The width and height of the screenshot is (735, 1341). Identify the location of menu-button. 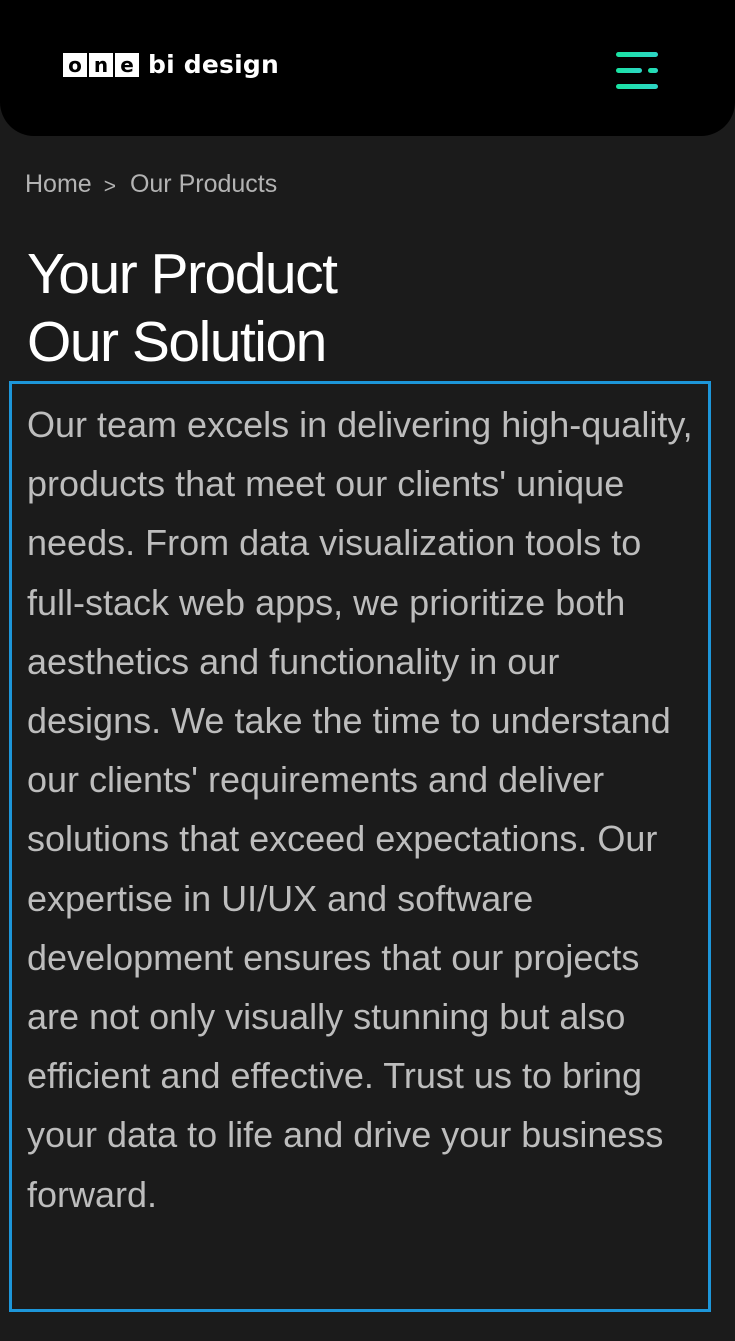
(637, 71).